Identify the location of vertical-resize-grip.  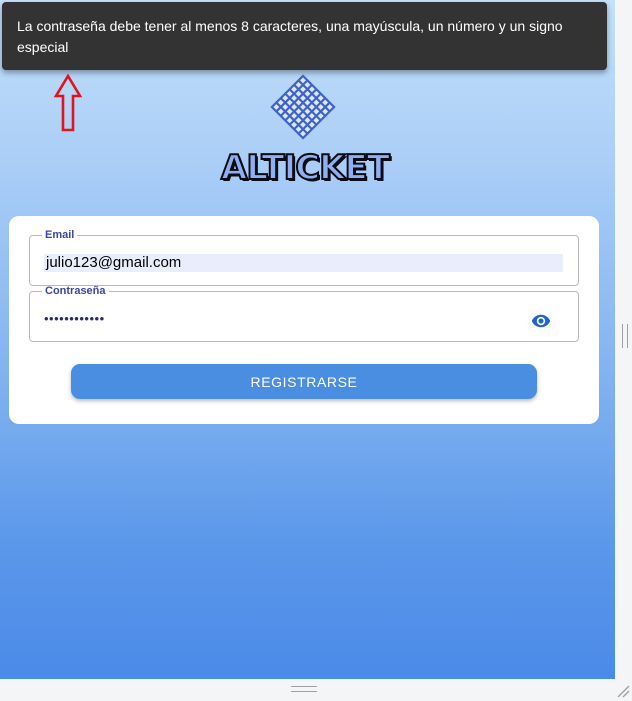
(625, 336).